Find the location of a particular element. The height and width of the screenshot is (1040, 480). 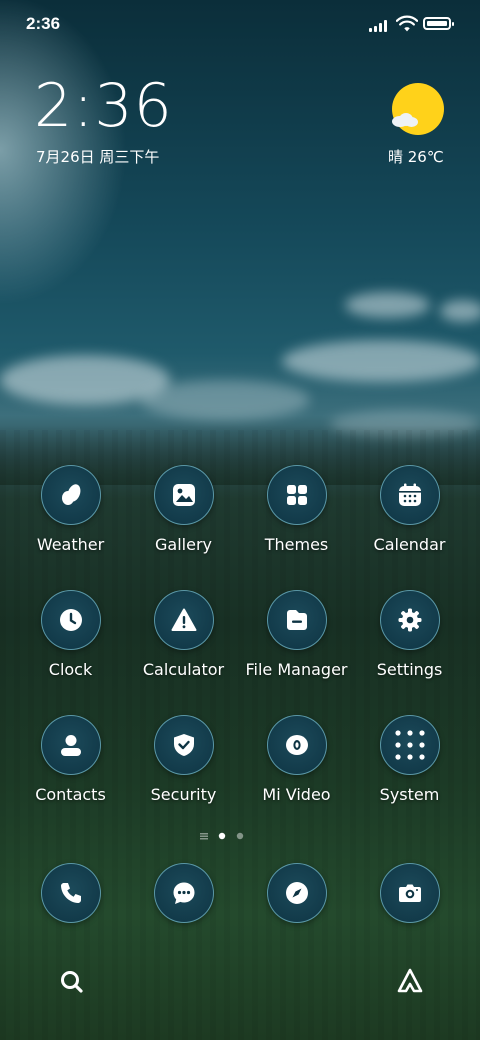

app-label: Calendar is located at coordinates (409, 544).